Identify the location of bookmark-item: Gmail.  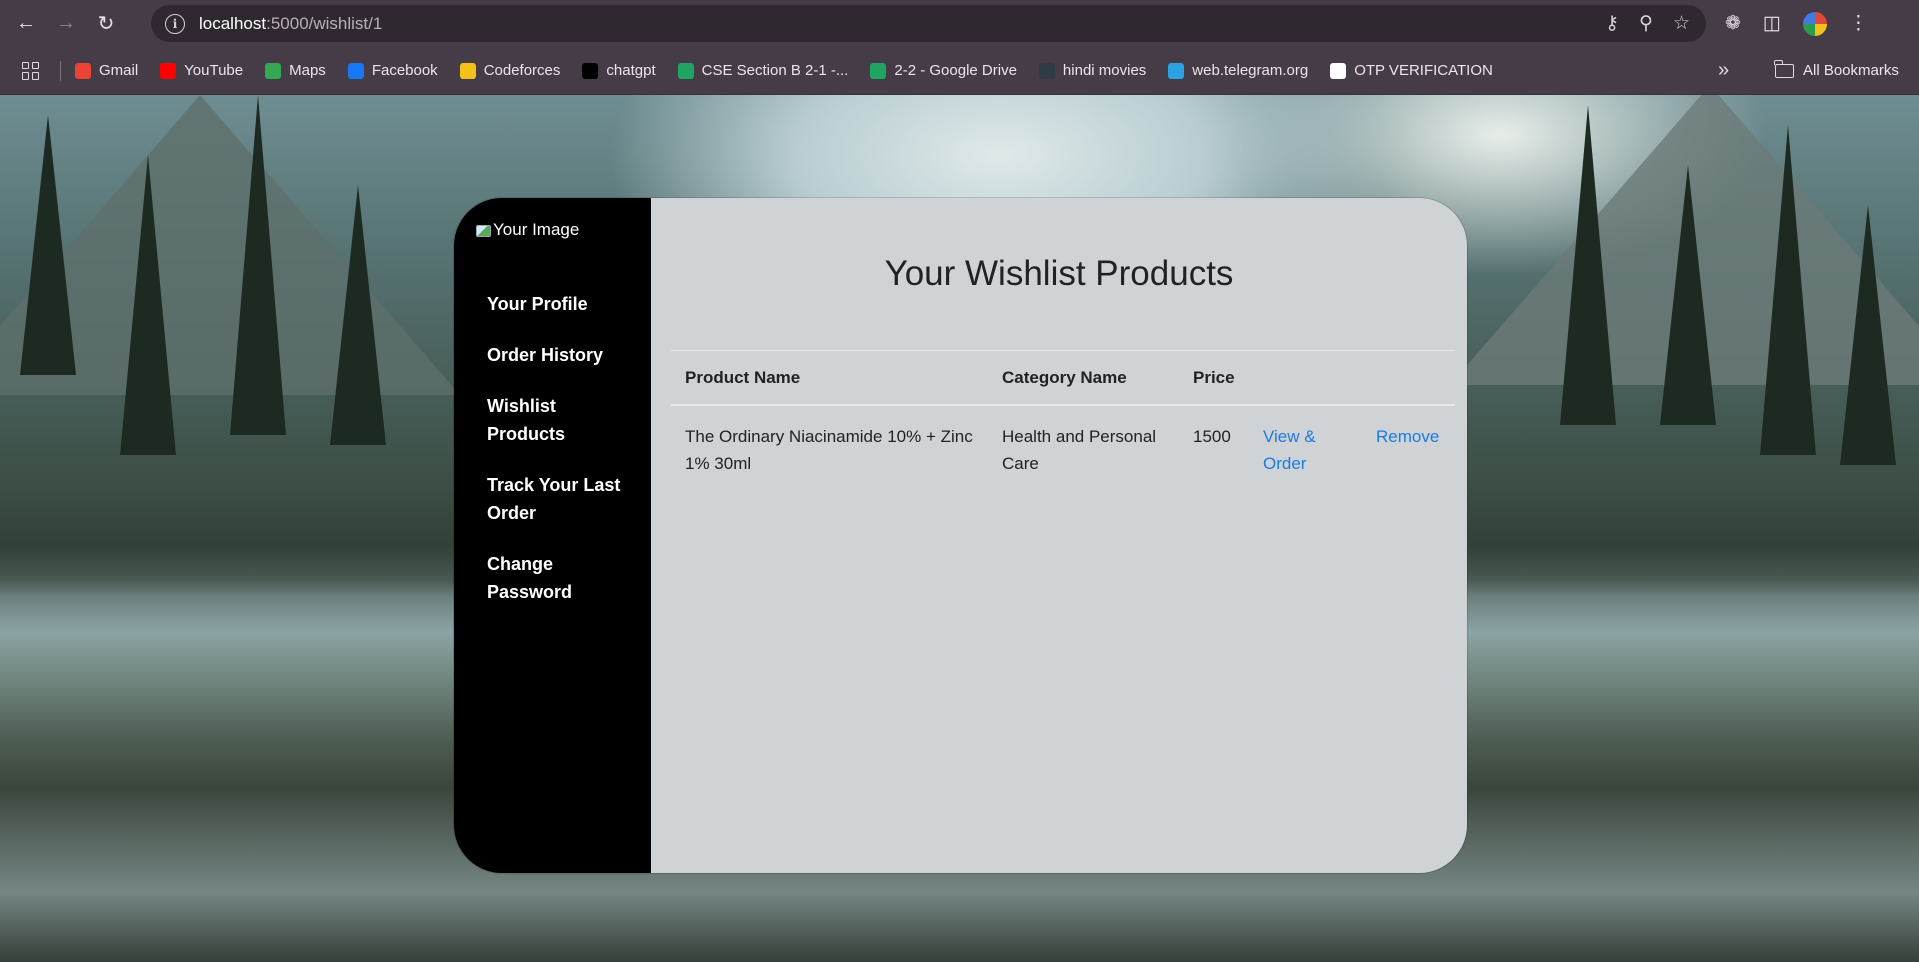
(106, 70).